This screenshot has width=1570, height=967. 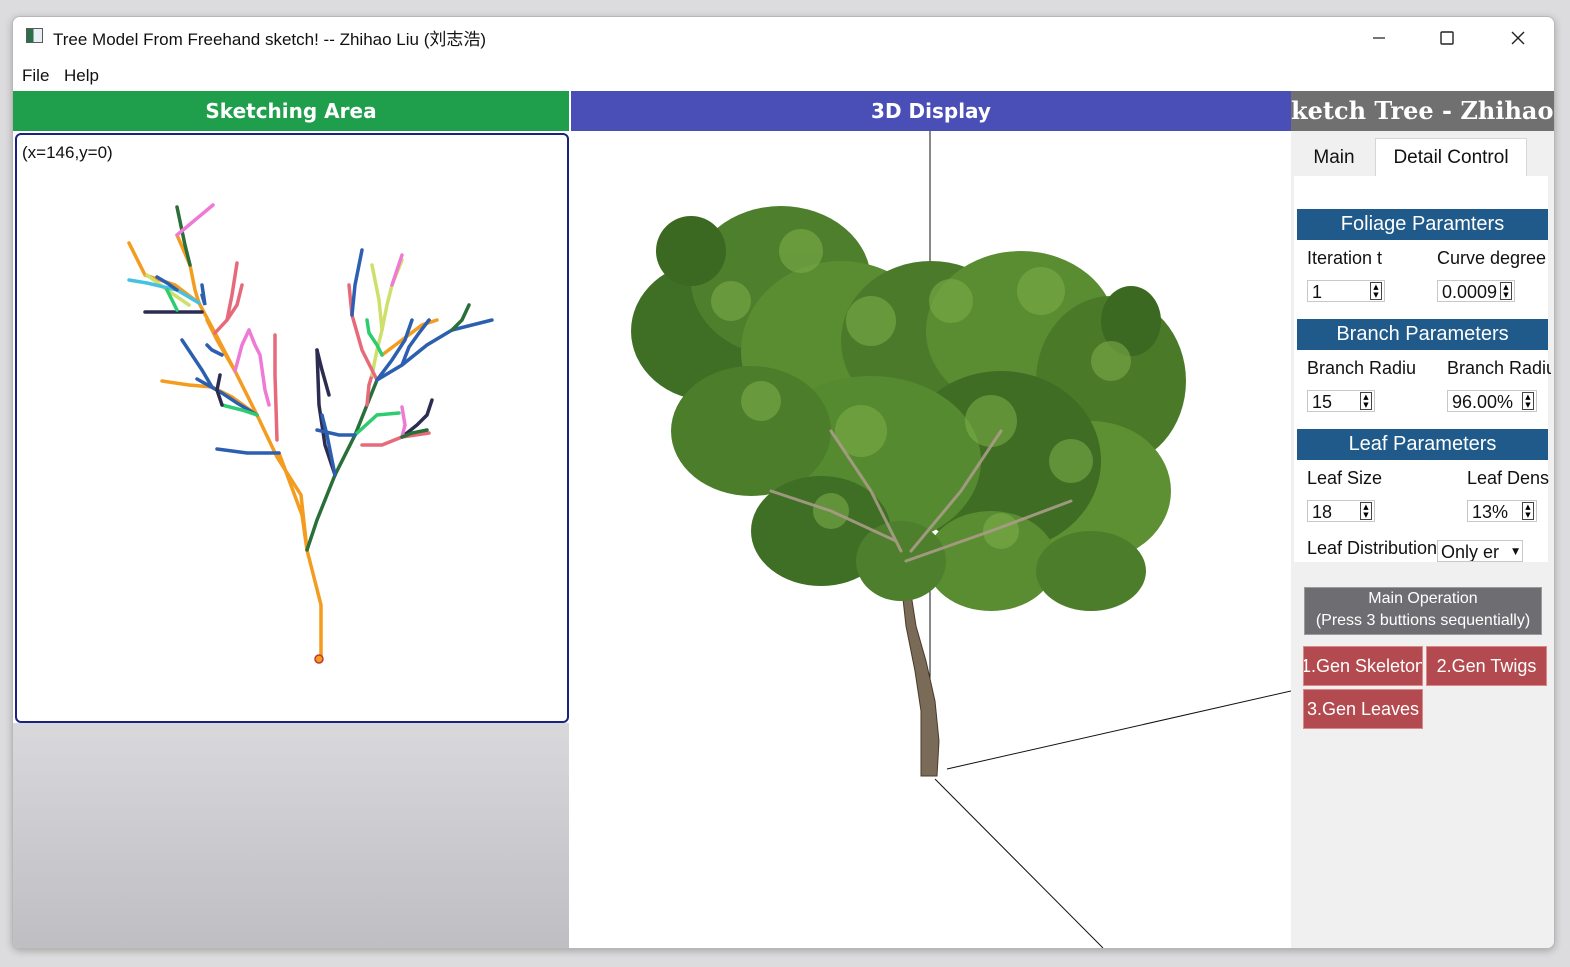 I want to click on stroke-l12, so click(x=276, y=387).